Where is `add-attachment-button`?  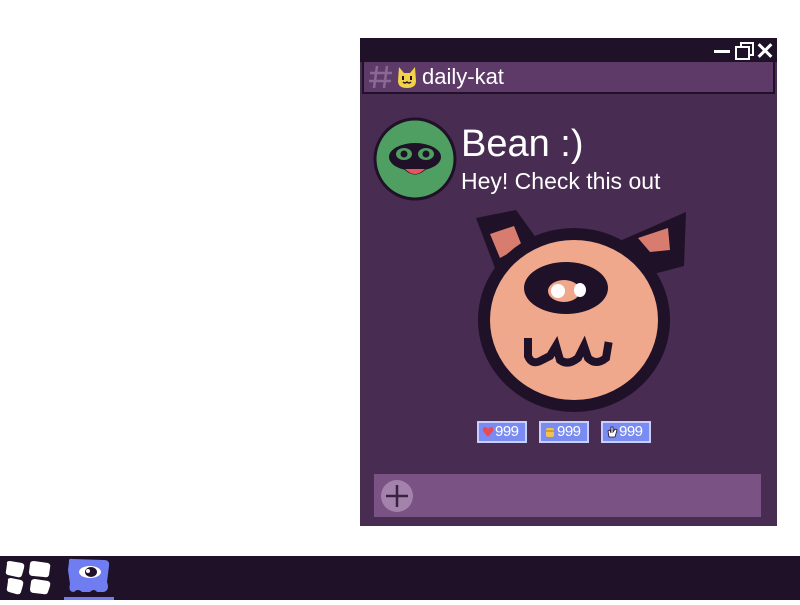
add-attachment-button is located at coordinates (397, 496).